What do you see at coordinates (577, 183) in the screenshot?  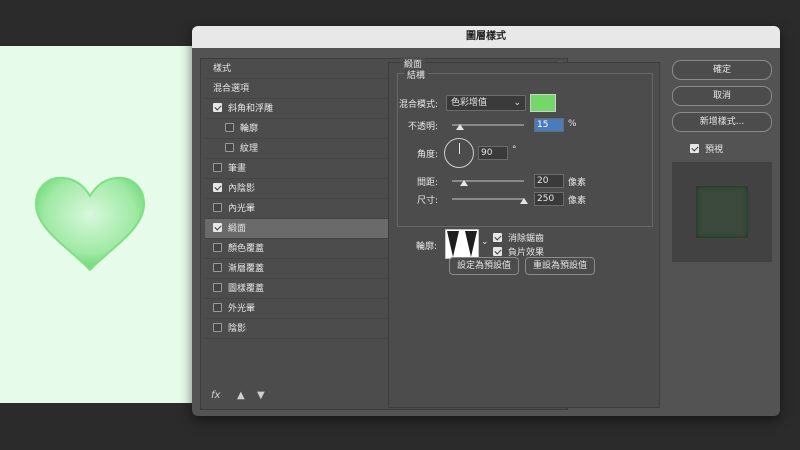 I see `distance-unit: 像素` at bounding box center [577, 183].